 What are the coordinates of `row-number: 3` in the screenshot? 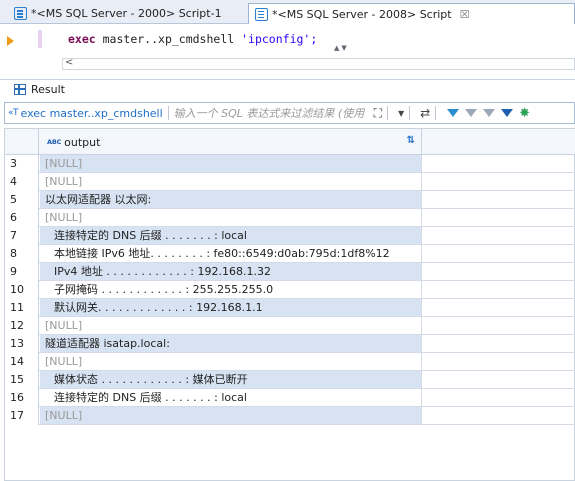 It's located at (22, 164).